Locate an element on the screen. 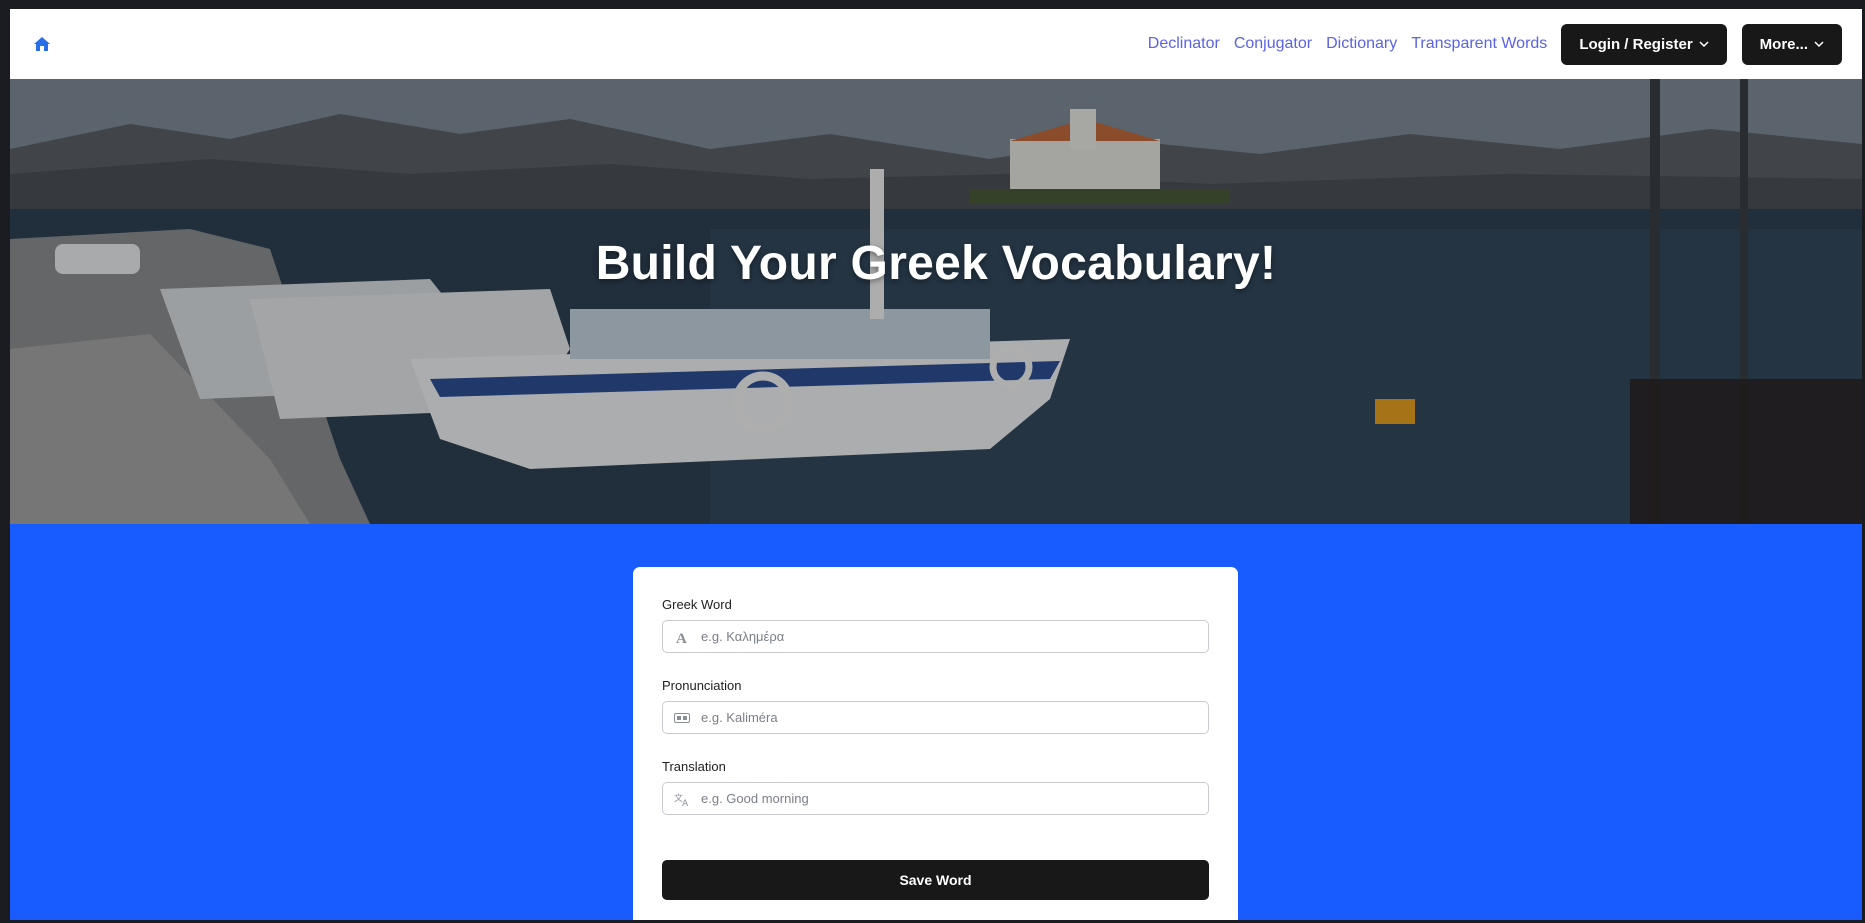 The image size is (1865, 923). hero-title: Build Your Greek Vocabulary! is located at coordinates (936, 263).